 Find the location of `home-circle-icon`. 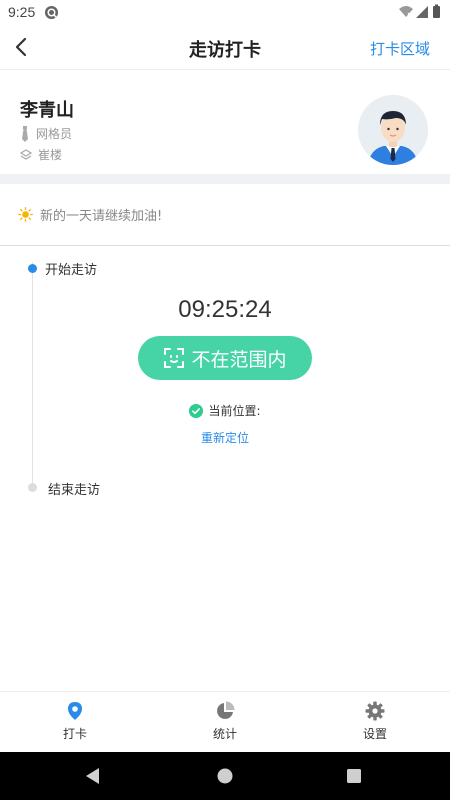

home-circle-icon is located at coordinates (225, 776).